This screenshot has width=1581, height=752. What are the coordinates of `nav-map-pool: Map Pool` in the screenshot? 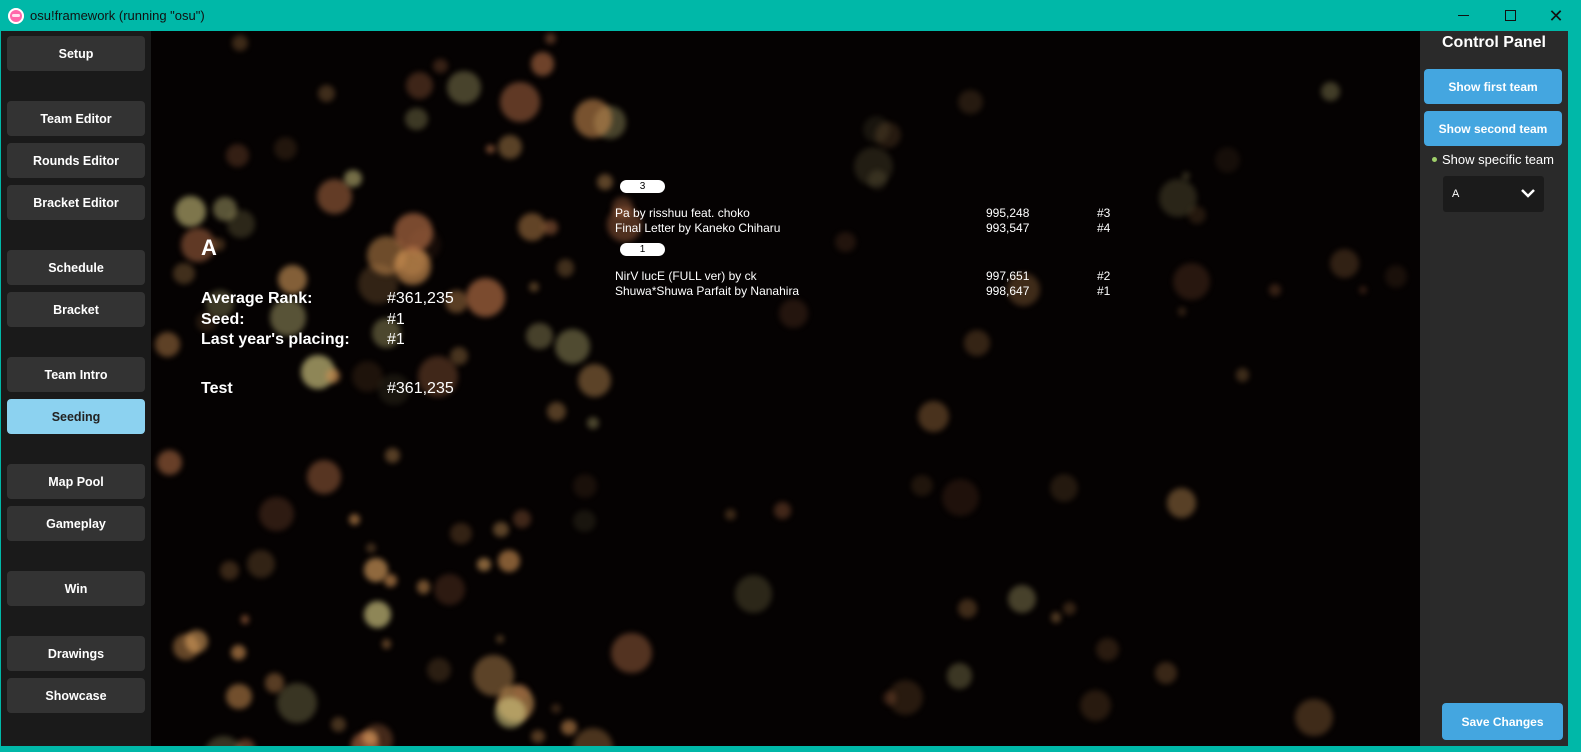 It's located at (76, 481).